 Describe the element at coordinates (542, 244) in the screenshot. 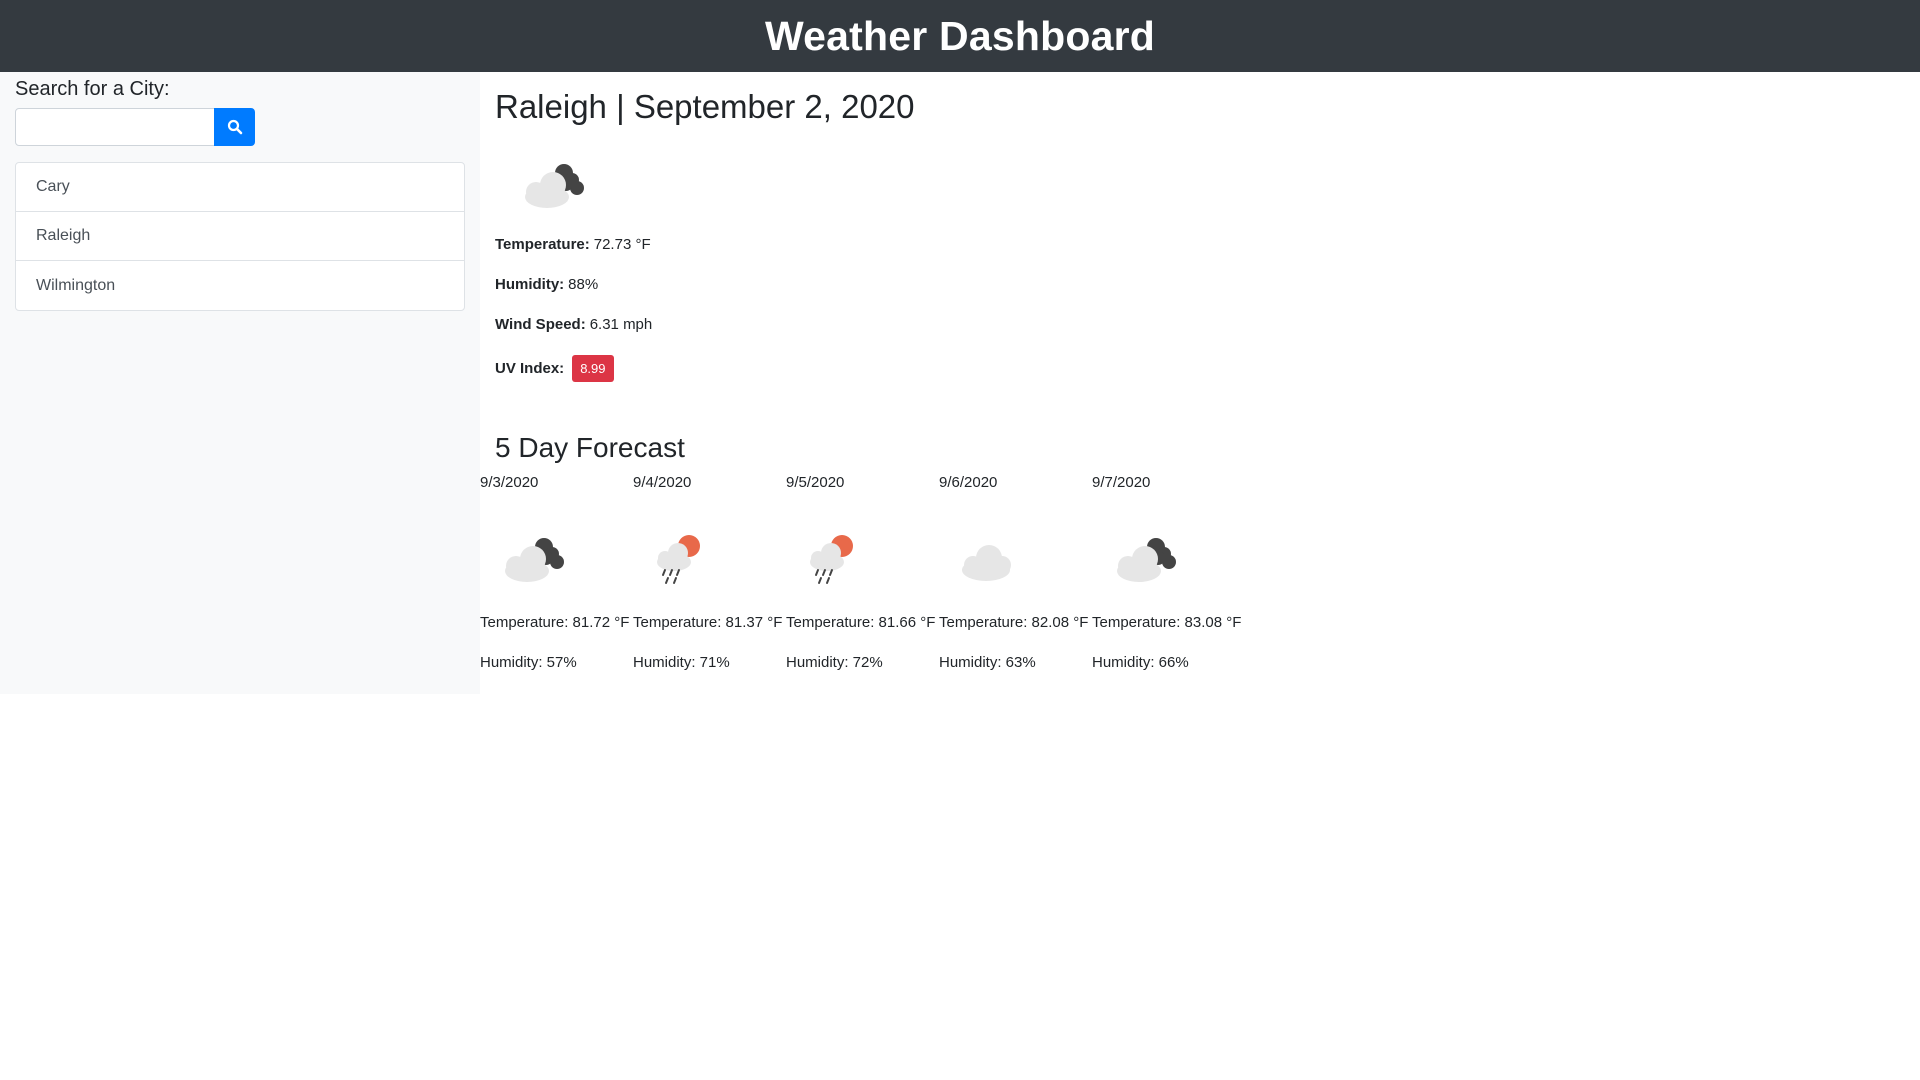

I see `temperature-label: Temperature:` at that location.